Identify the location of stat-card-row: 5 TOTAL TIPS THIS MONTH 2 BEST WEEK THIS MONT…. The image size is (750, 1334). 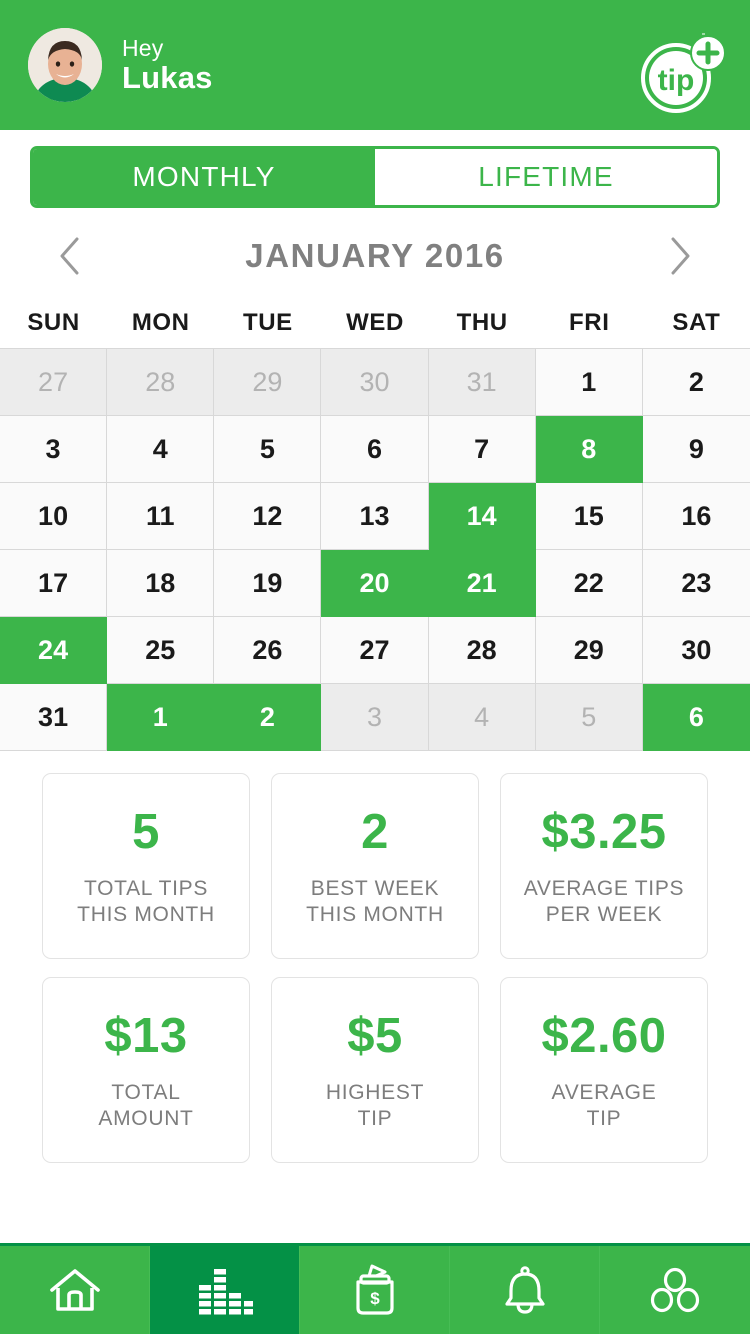
(375, 866).